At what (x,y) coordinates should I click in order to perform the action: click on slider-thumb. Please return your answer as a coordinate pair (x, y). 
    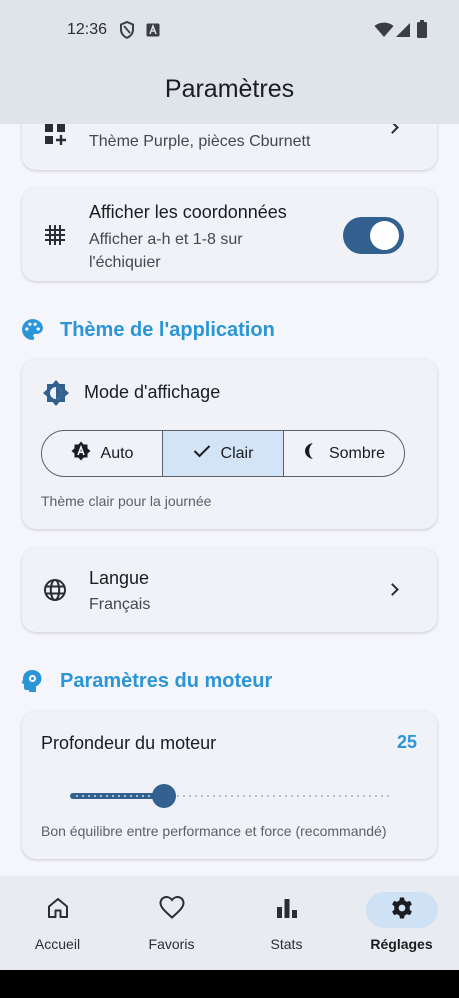
    Looking at the image, I should click on (164, 796).